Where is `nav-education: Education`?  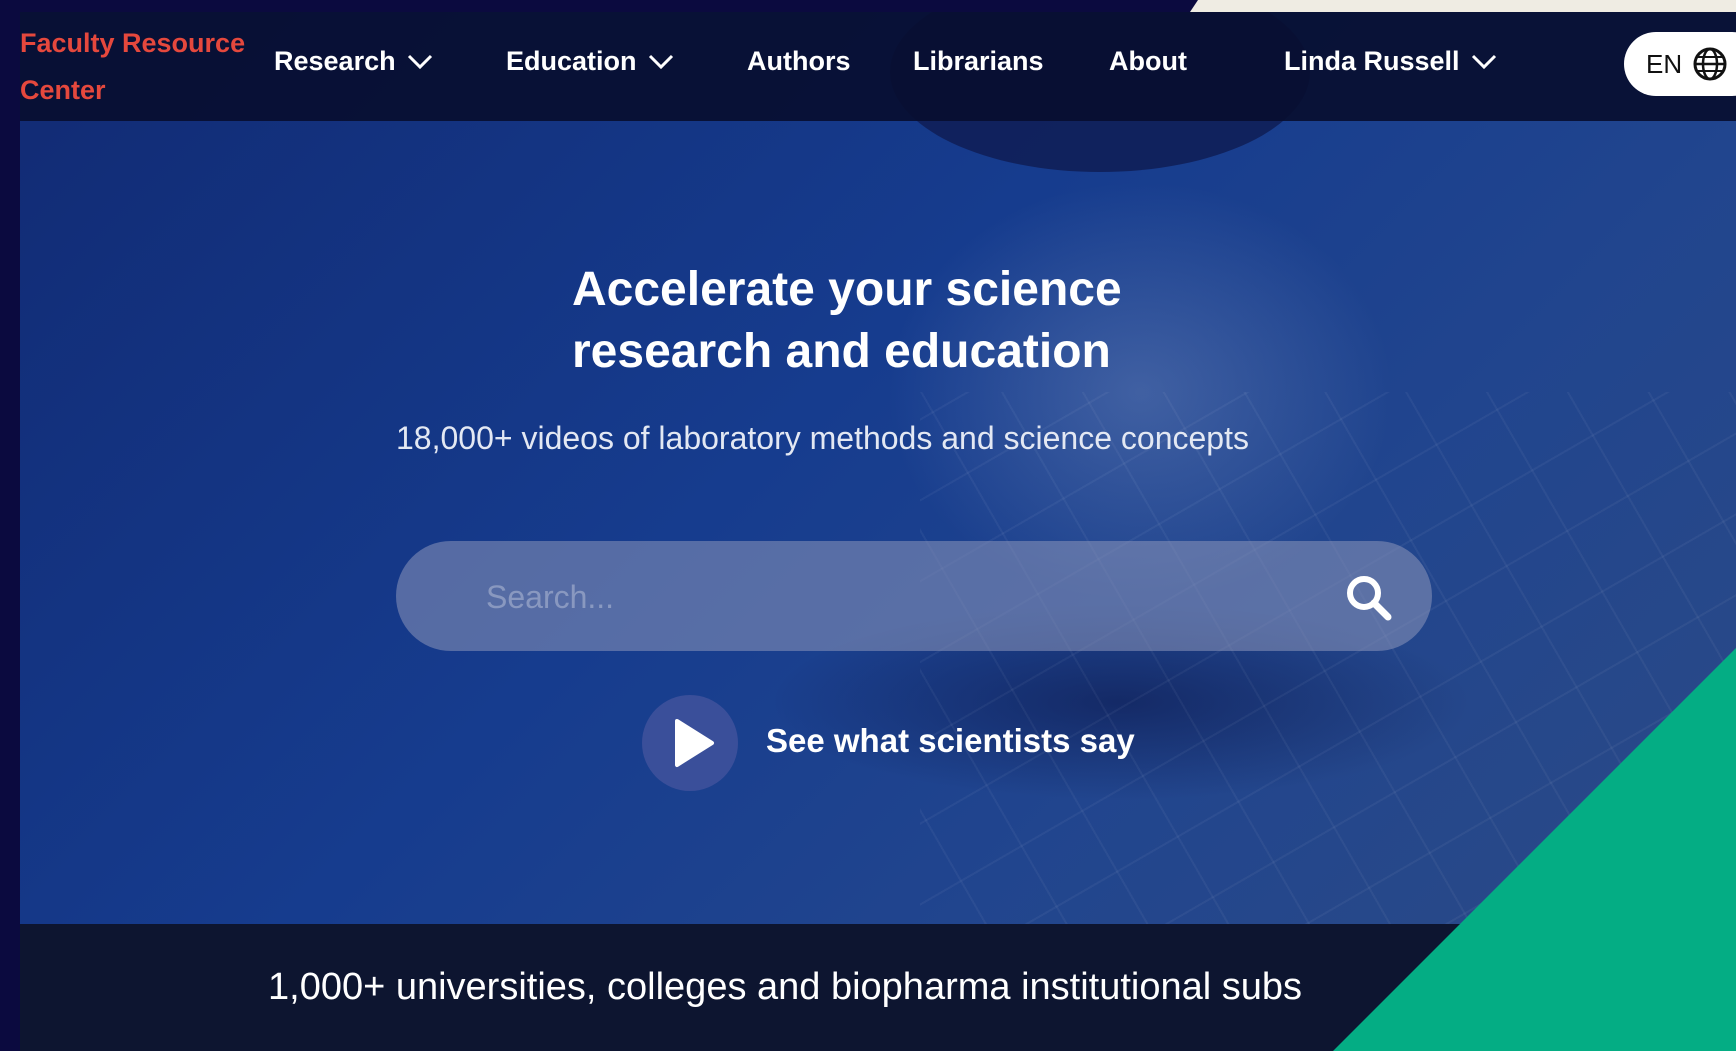 nav-education: Education is located at coordinates (590, 61).